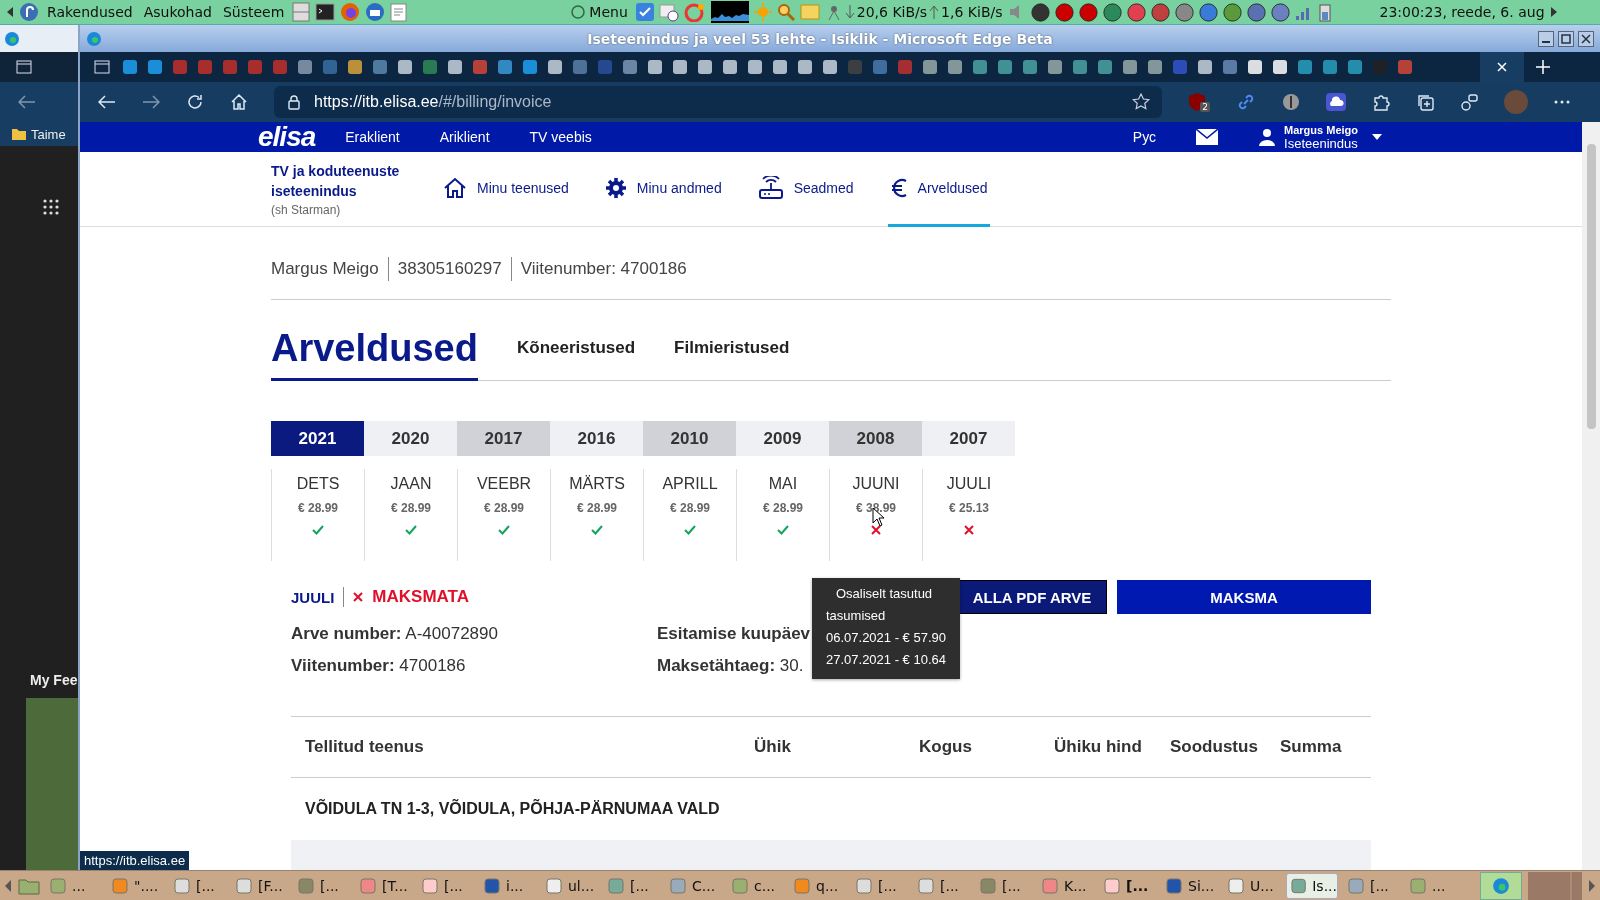 The width and height of the screenshot is (1600, 900). What do you see at coordinates (503, 438) in the screenshot?
I see `year-tab: 2017` at bounding box center [503, 438].